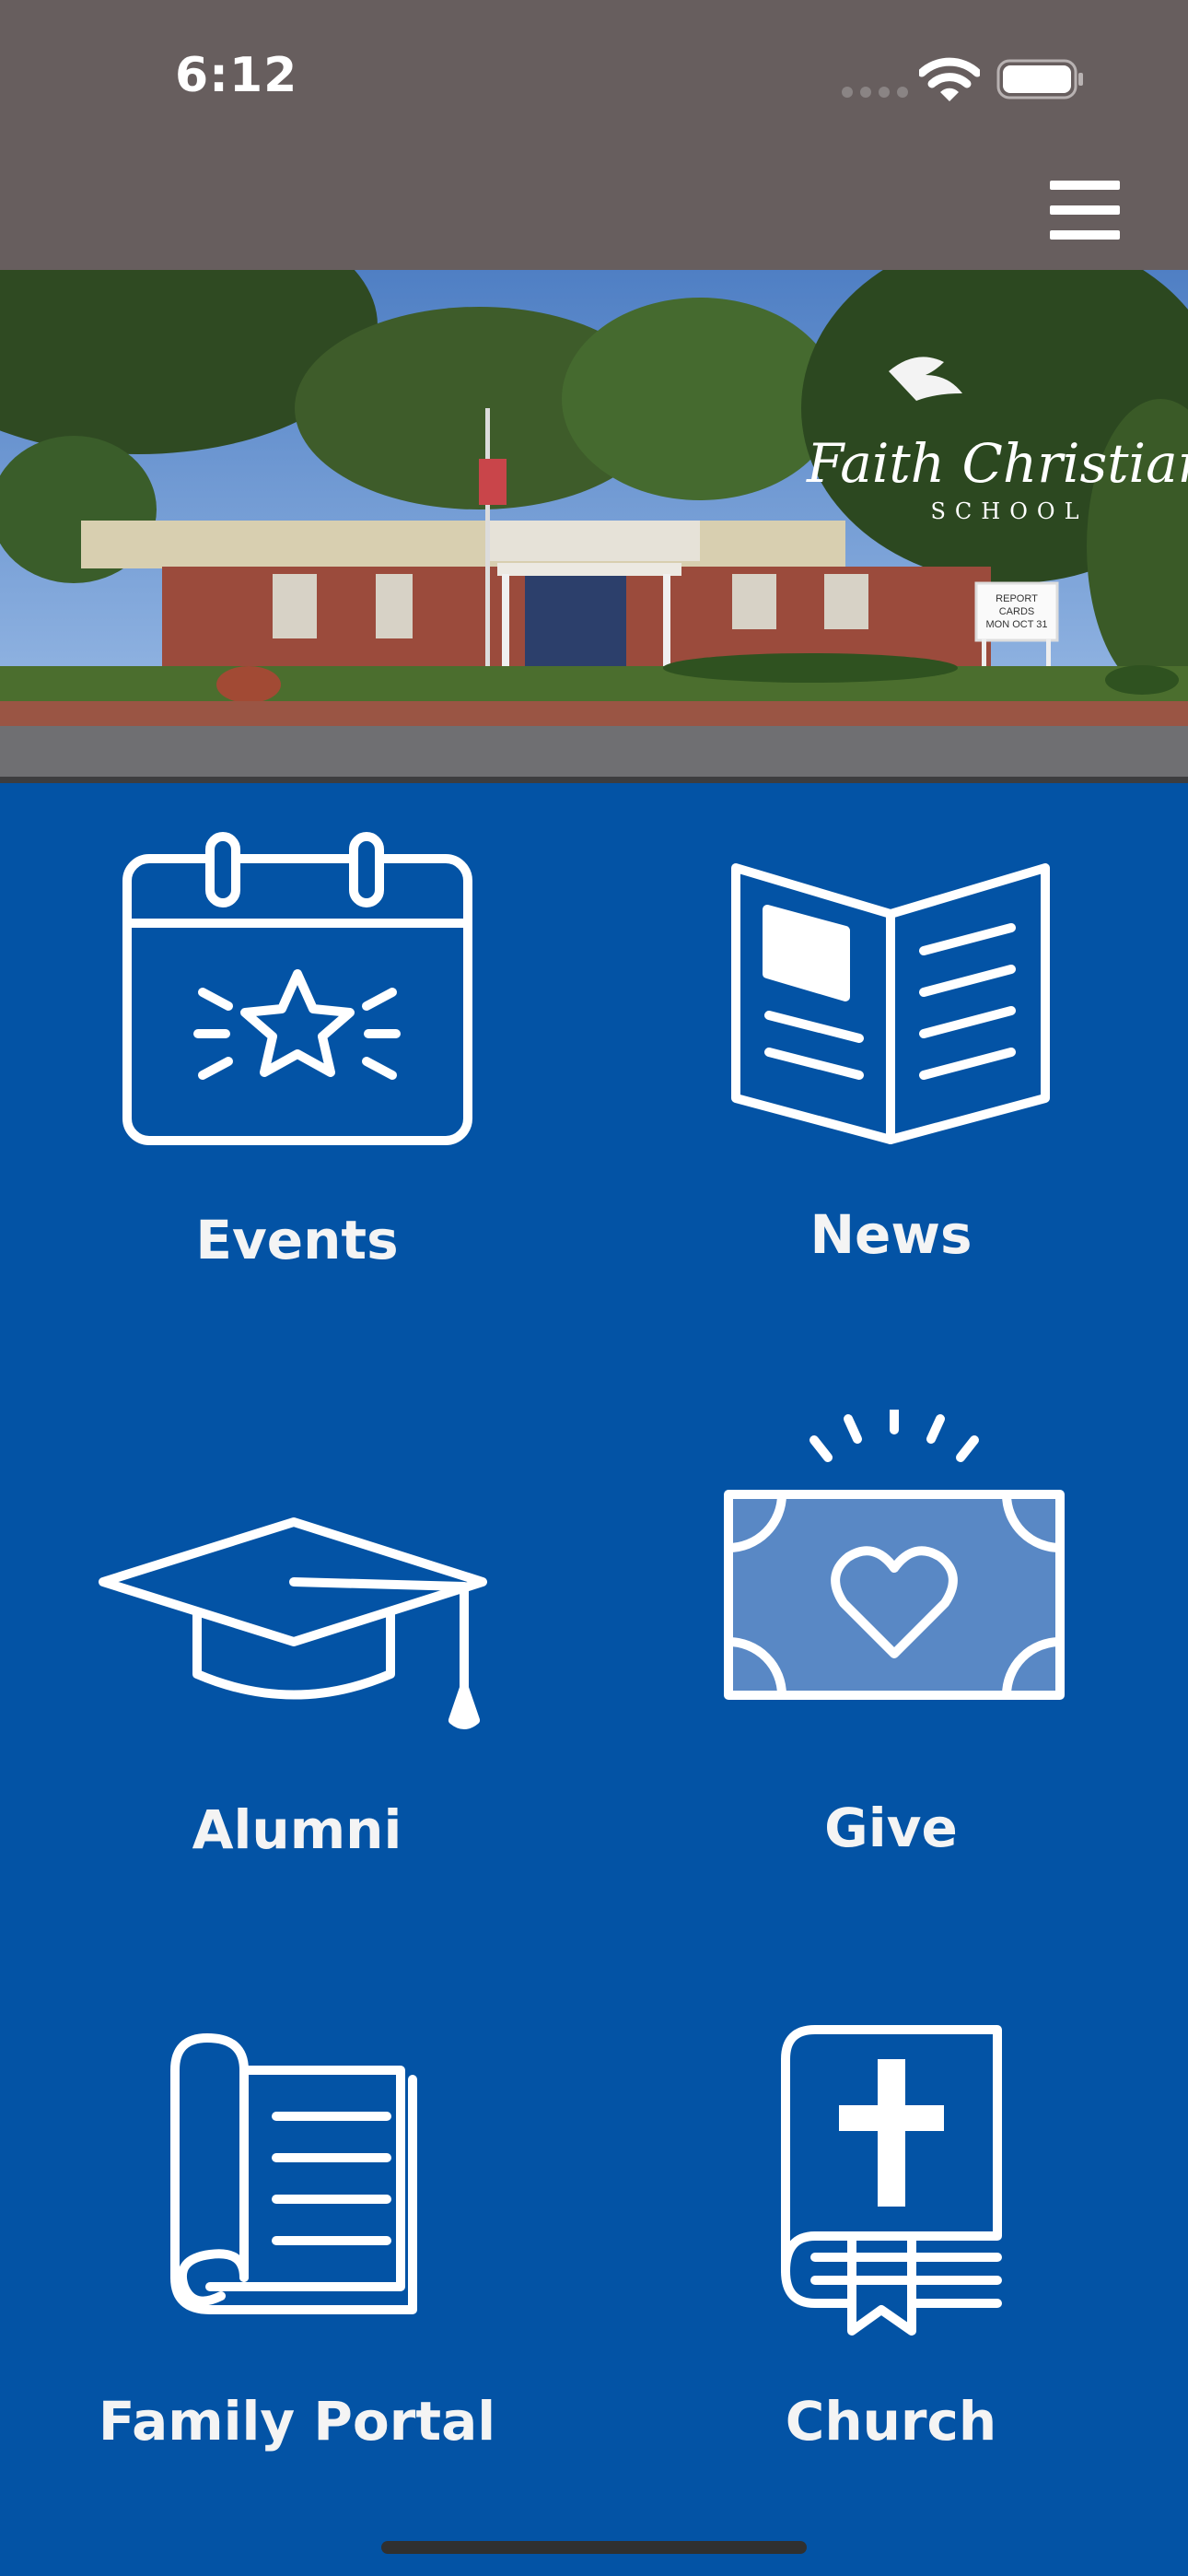 This screenshot has width=1188, height=2576. What do you see at coordinates (891, 2180) in the screenshot?
I see `bible-cross-icon` at bounding box center [891, 2180].